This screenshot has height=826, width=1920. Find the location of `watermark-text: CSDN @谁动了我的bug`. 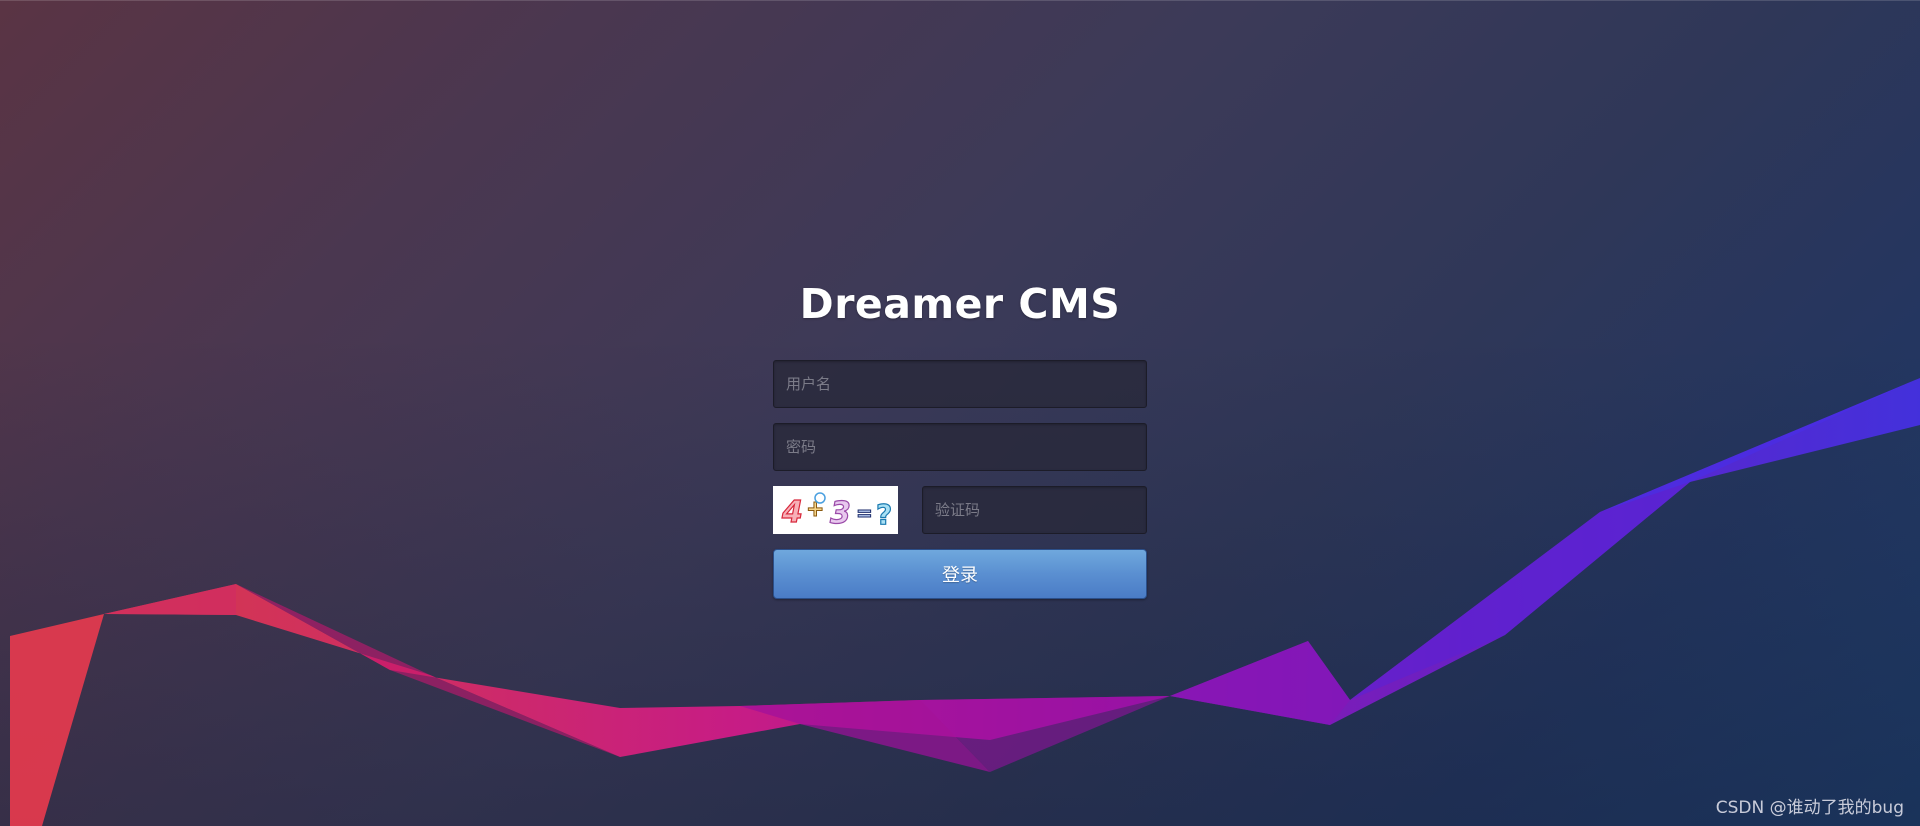

watermark-text: CSDN @谁动了我的bug is located at coordinates (1809, 808).